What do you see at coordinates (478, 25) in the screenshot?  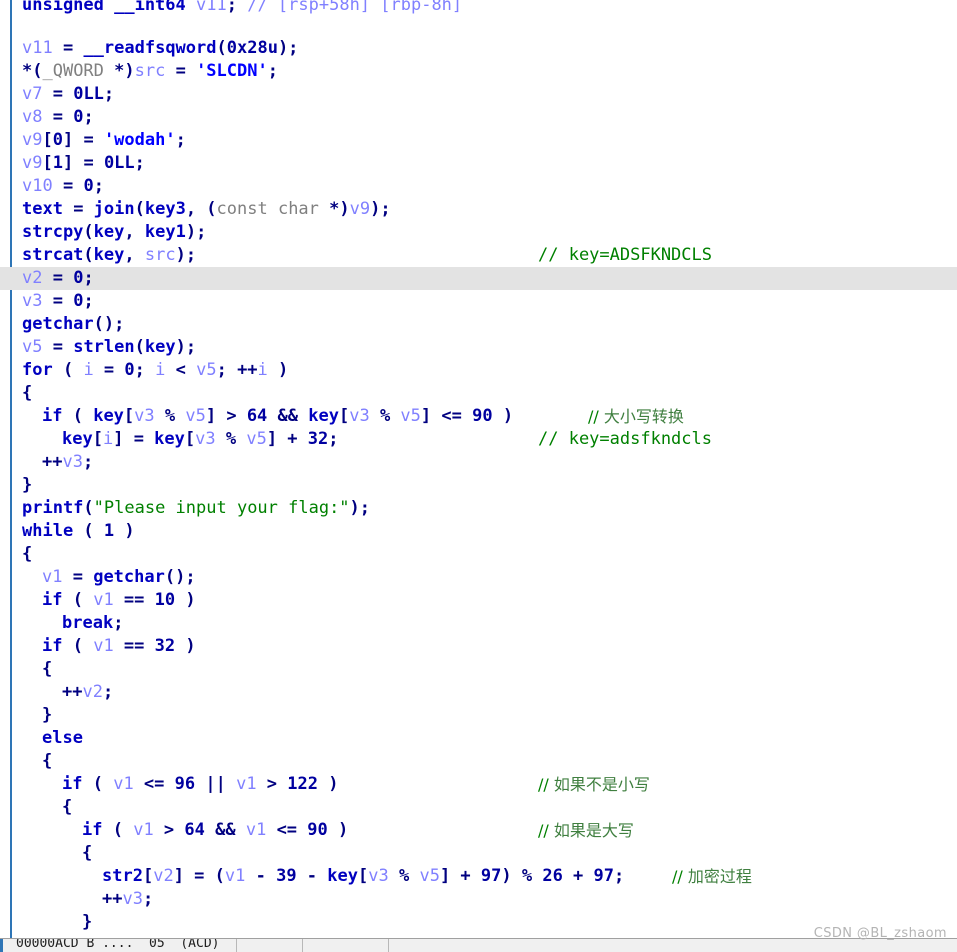 I see `code-line` at bounding box center [478, 25].